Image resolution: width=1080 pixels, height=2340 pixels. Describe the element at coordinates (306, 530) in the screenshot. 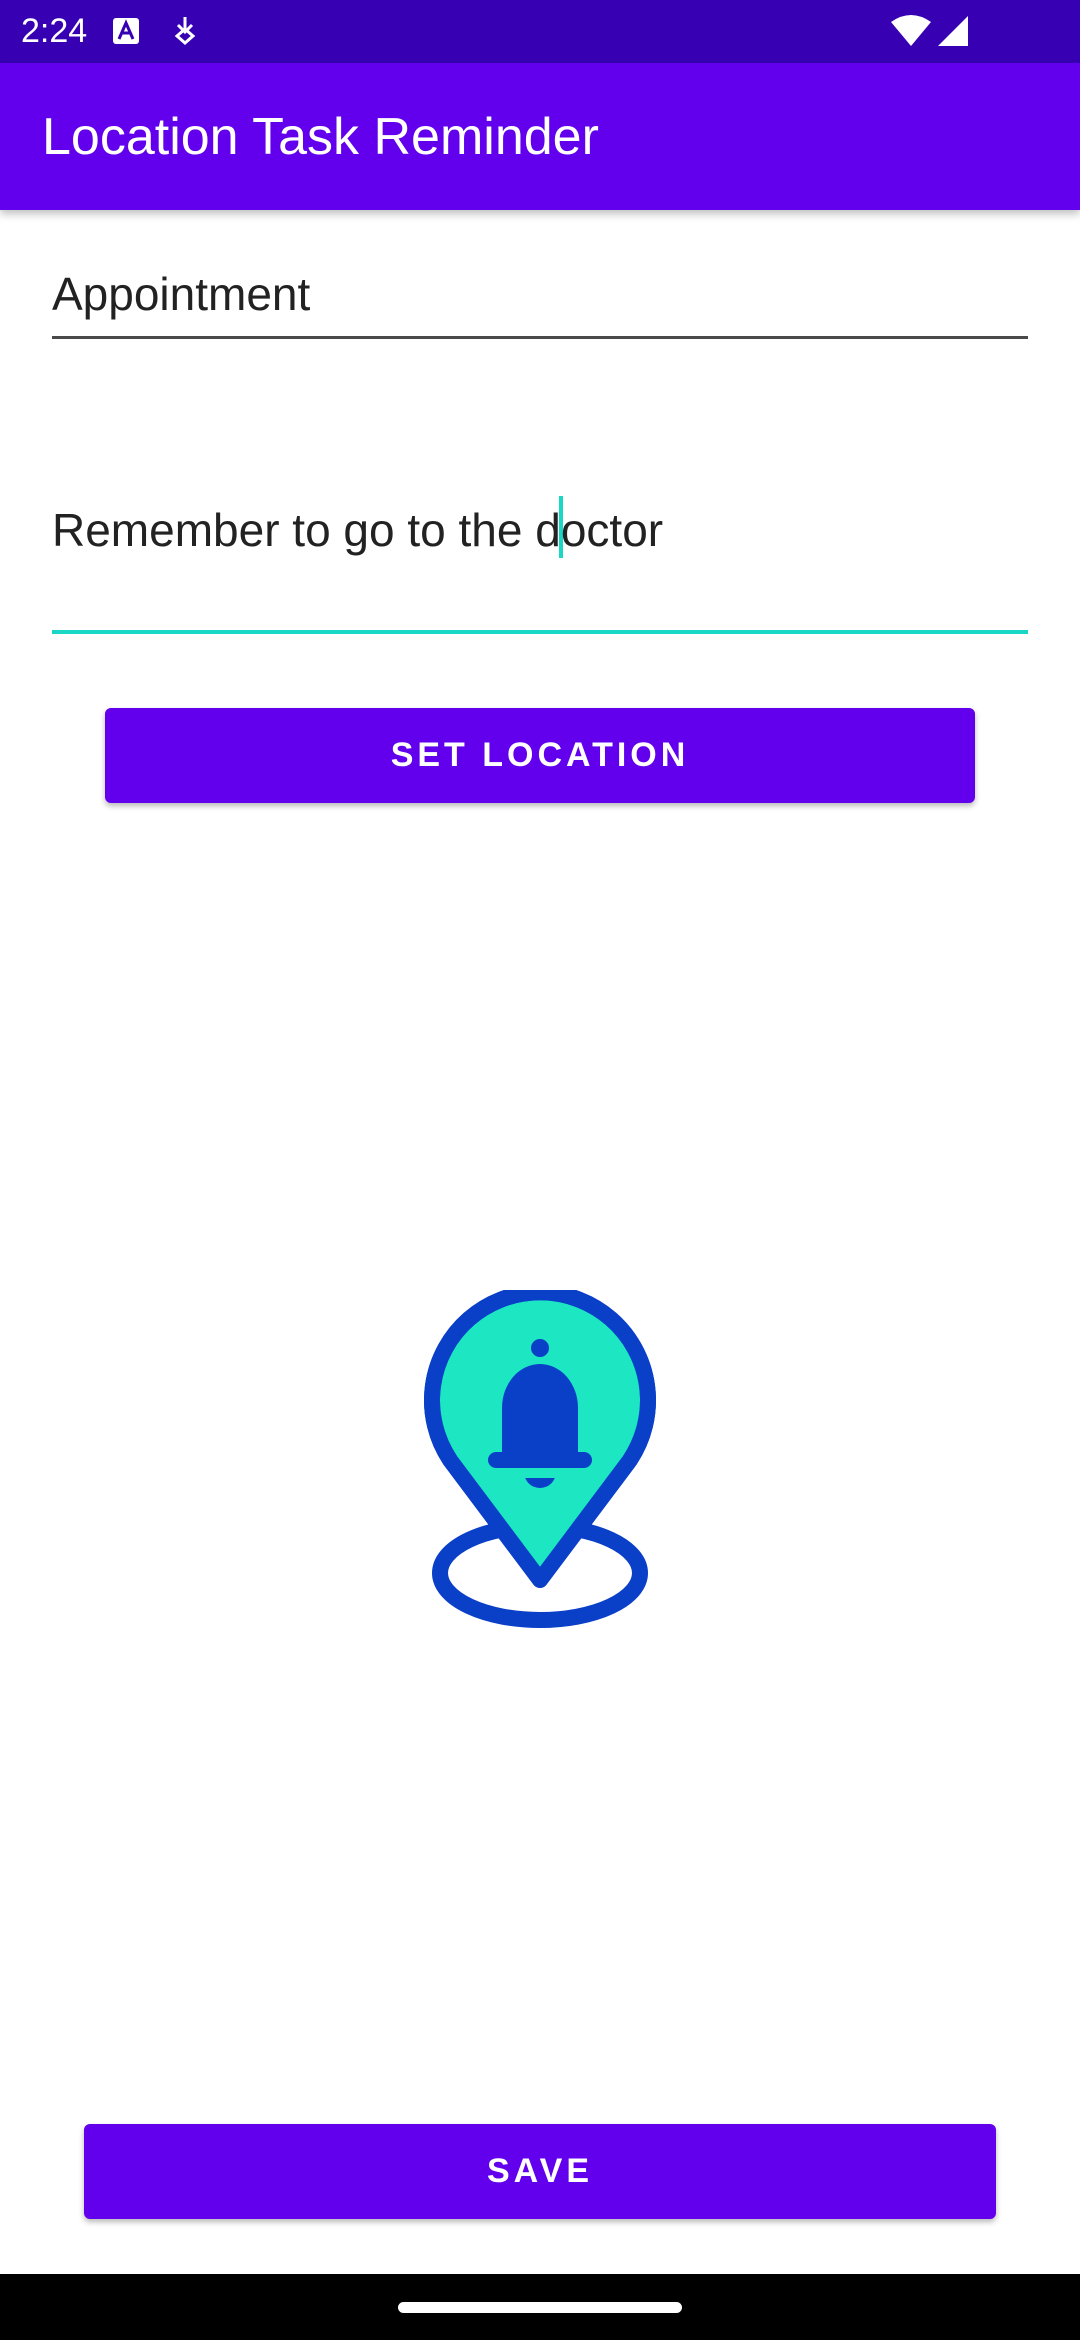

I see `description-text-before-cursor: Remember to go to the d` at that location.